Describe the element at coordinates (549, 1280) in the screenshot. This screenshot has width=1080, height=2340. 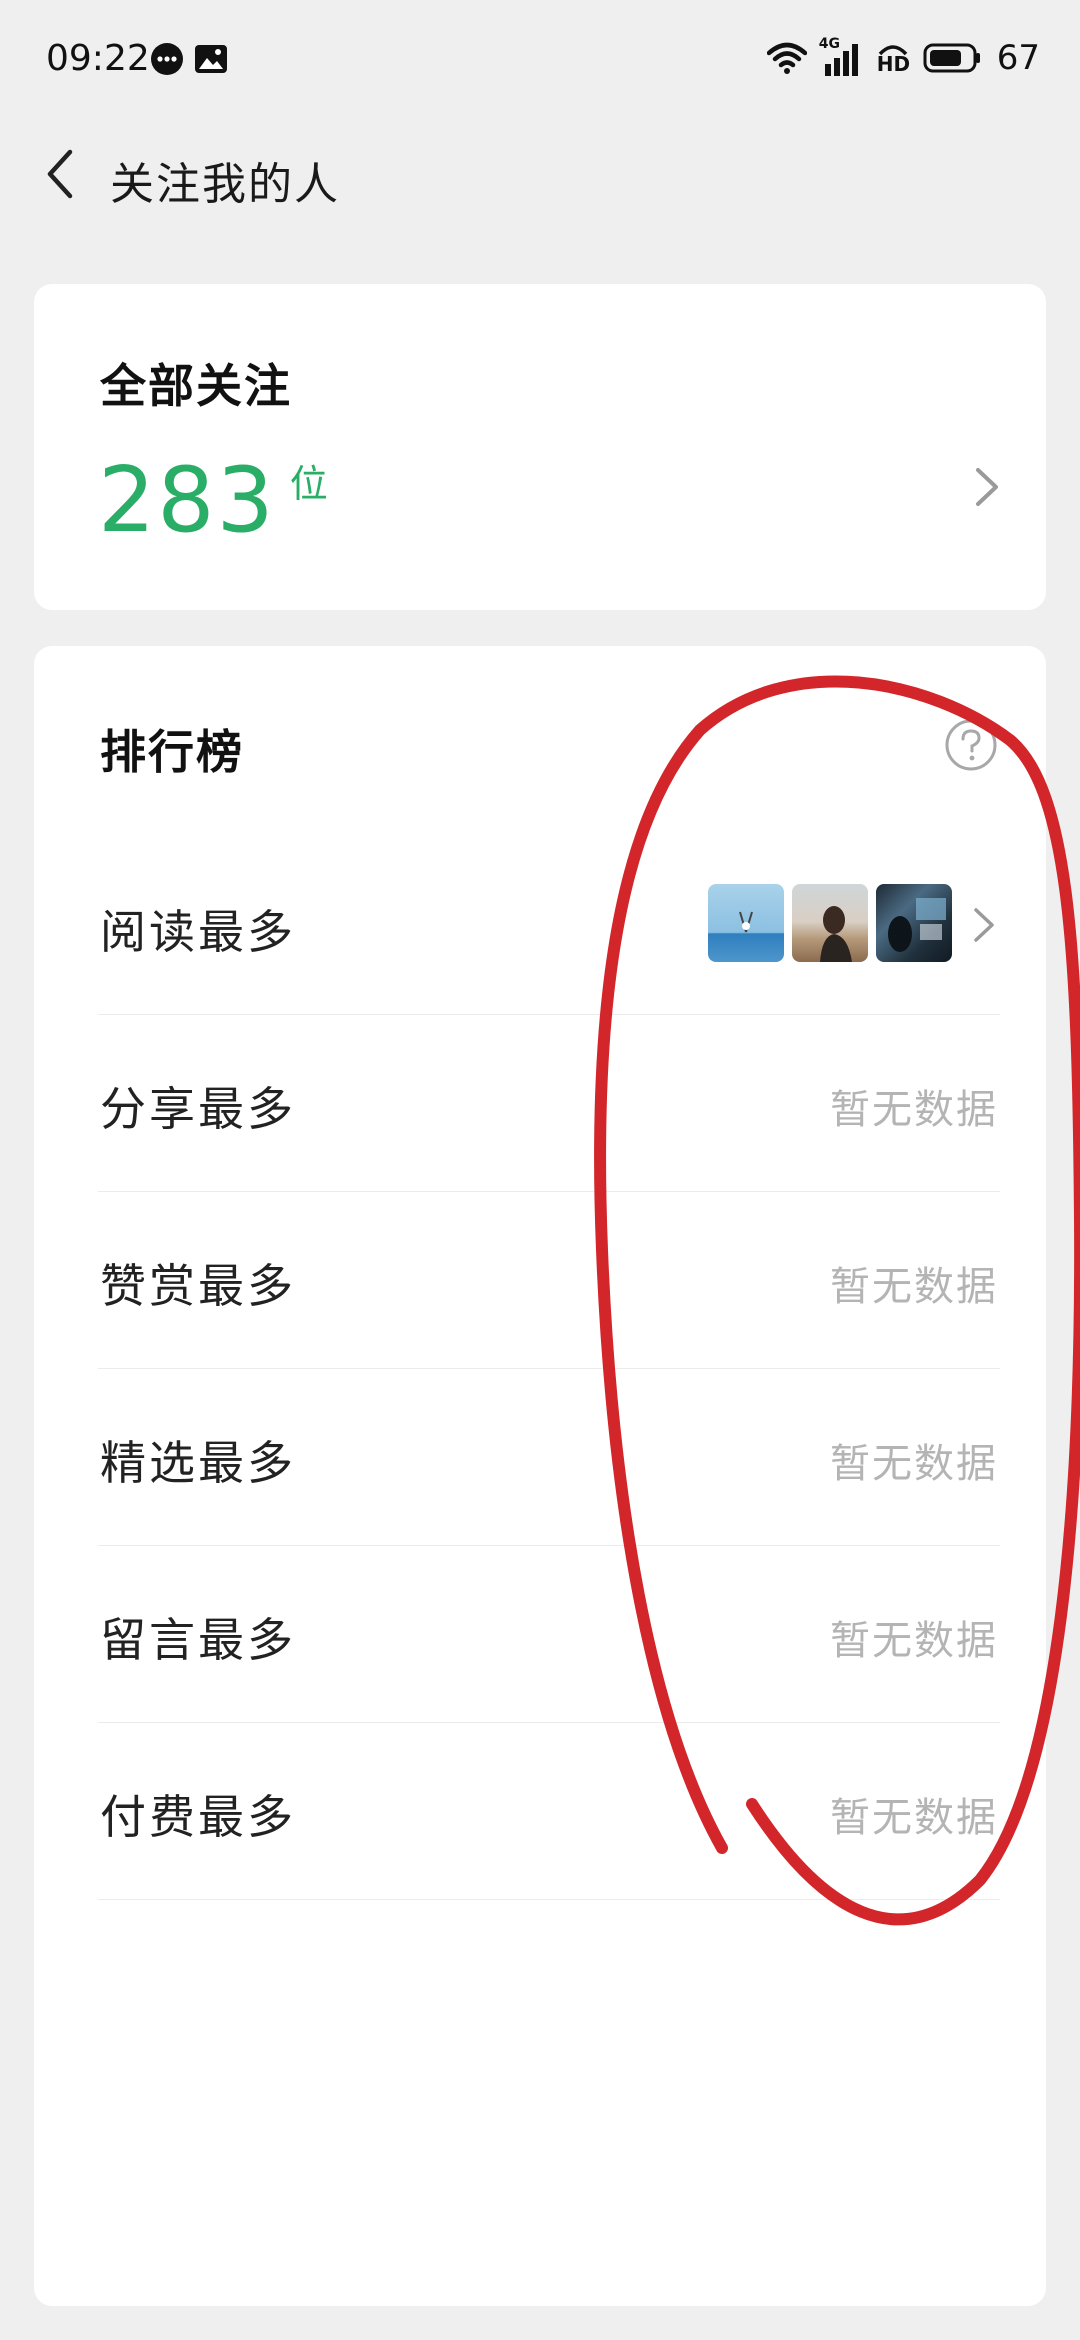
I see `ranking-row-most-tipped: 赞赏最多 暂无数据` at that location.